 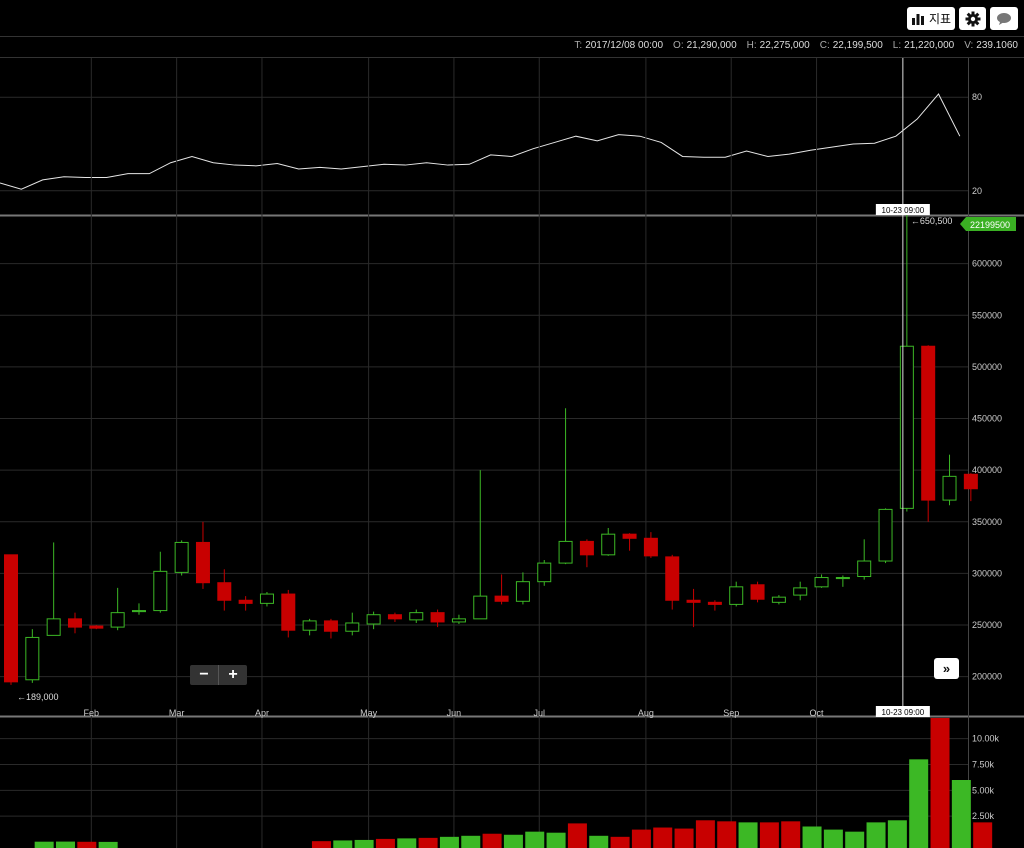 I want to click on price-tick-label: 300000, so click(x=987, y=573).